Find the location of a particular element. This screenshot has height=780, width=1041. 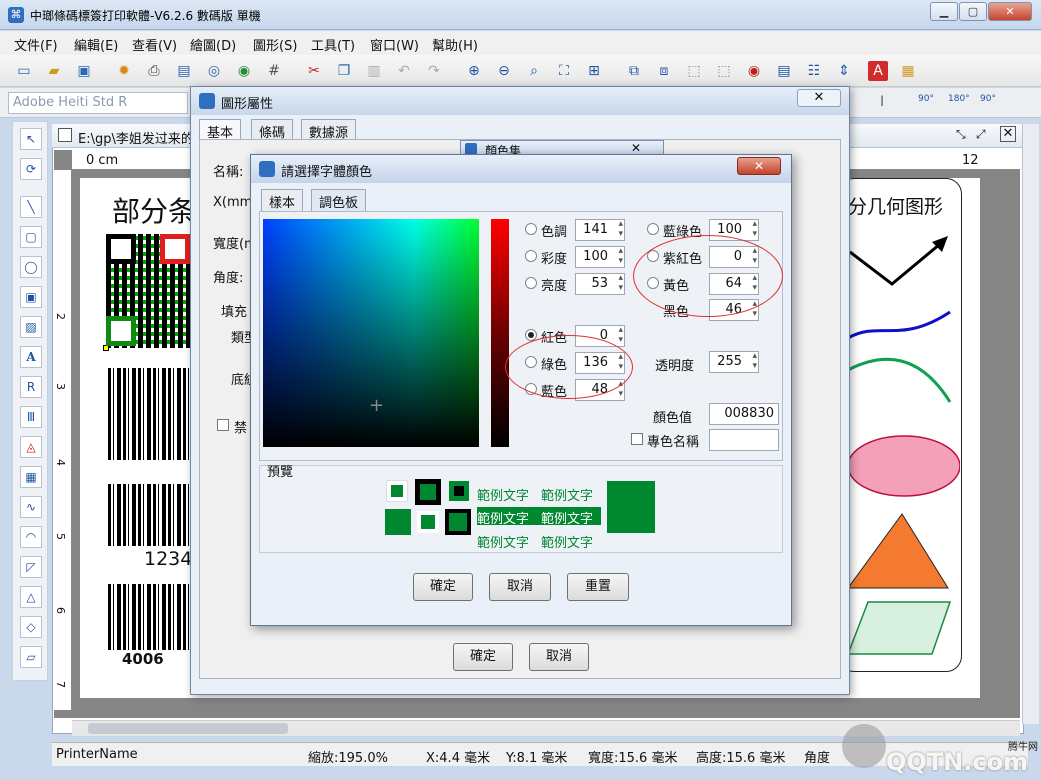

pointer-icon: ↖ is located at coordinates (31, 139).